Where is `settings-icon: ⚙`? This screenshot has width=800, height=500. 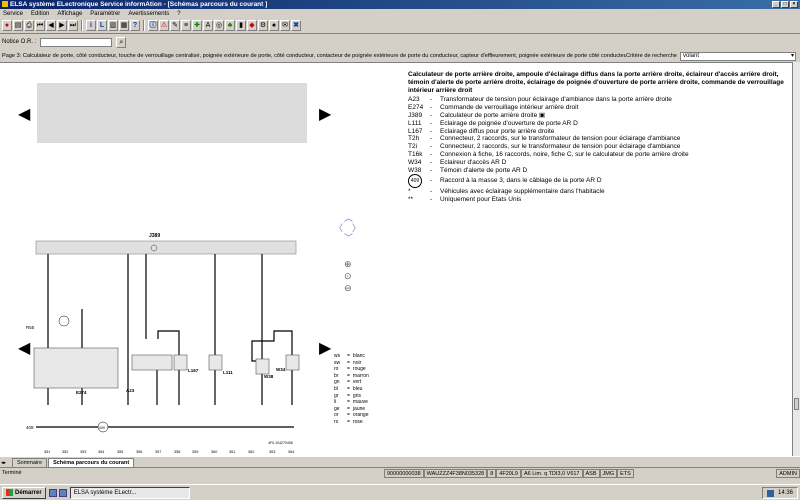
settings-icon: ⚙ is located at coordinates (263, 25).